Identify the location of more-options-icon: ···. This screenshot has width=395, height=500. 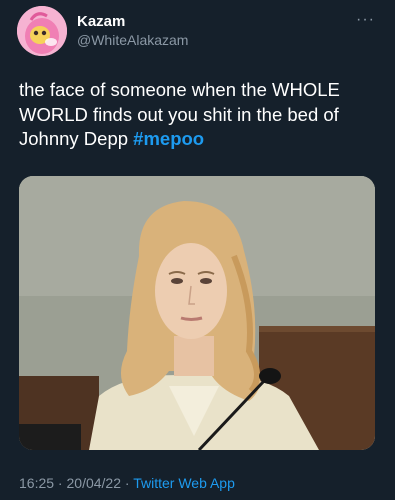
(365, 20).